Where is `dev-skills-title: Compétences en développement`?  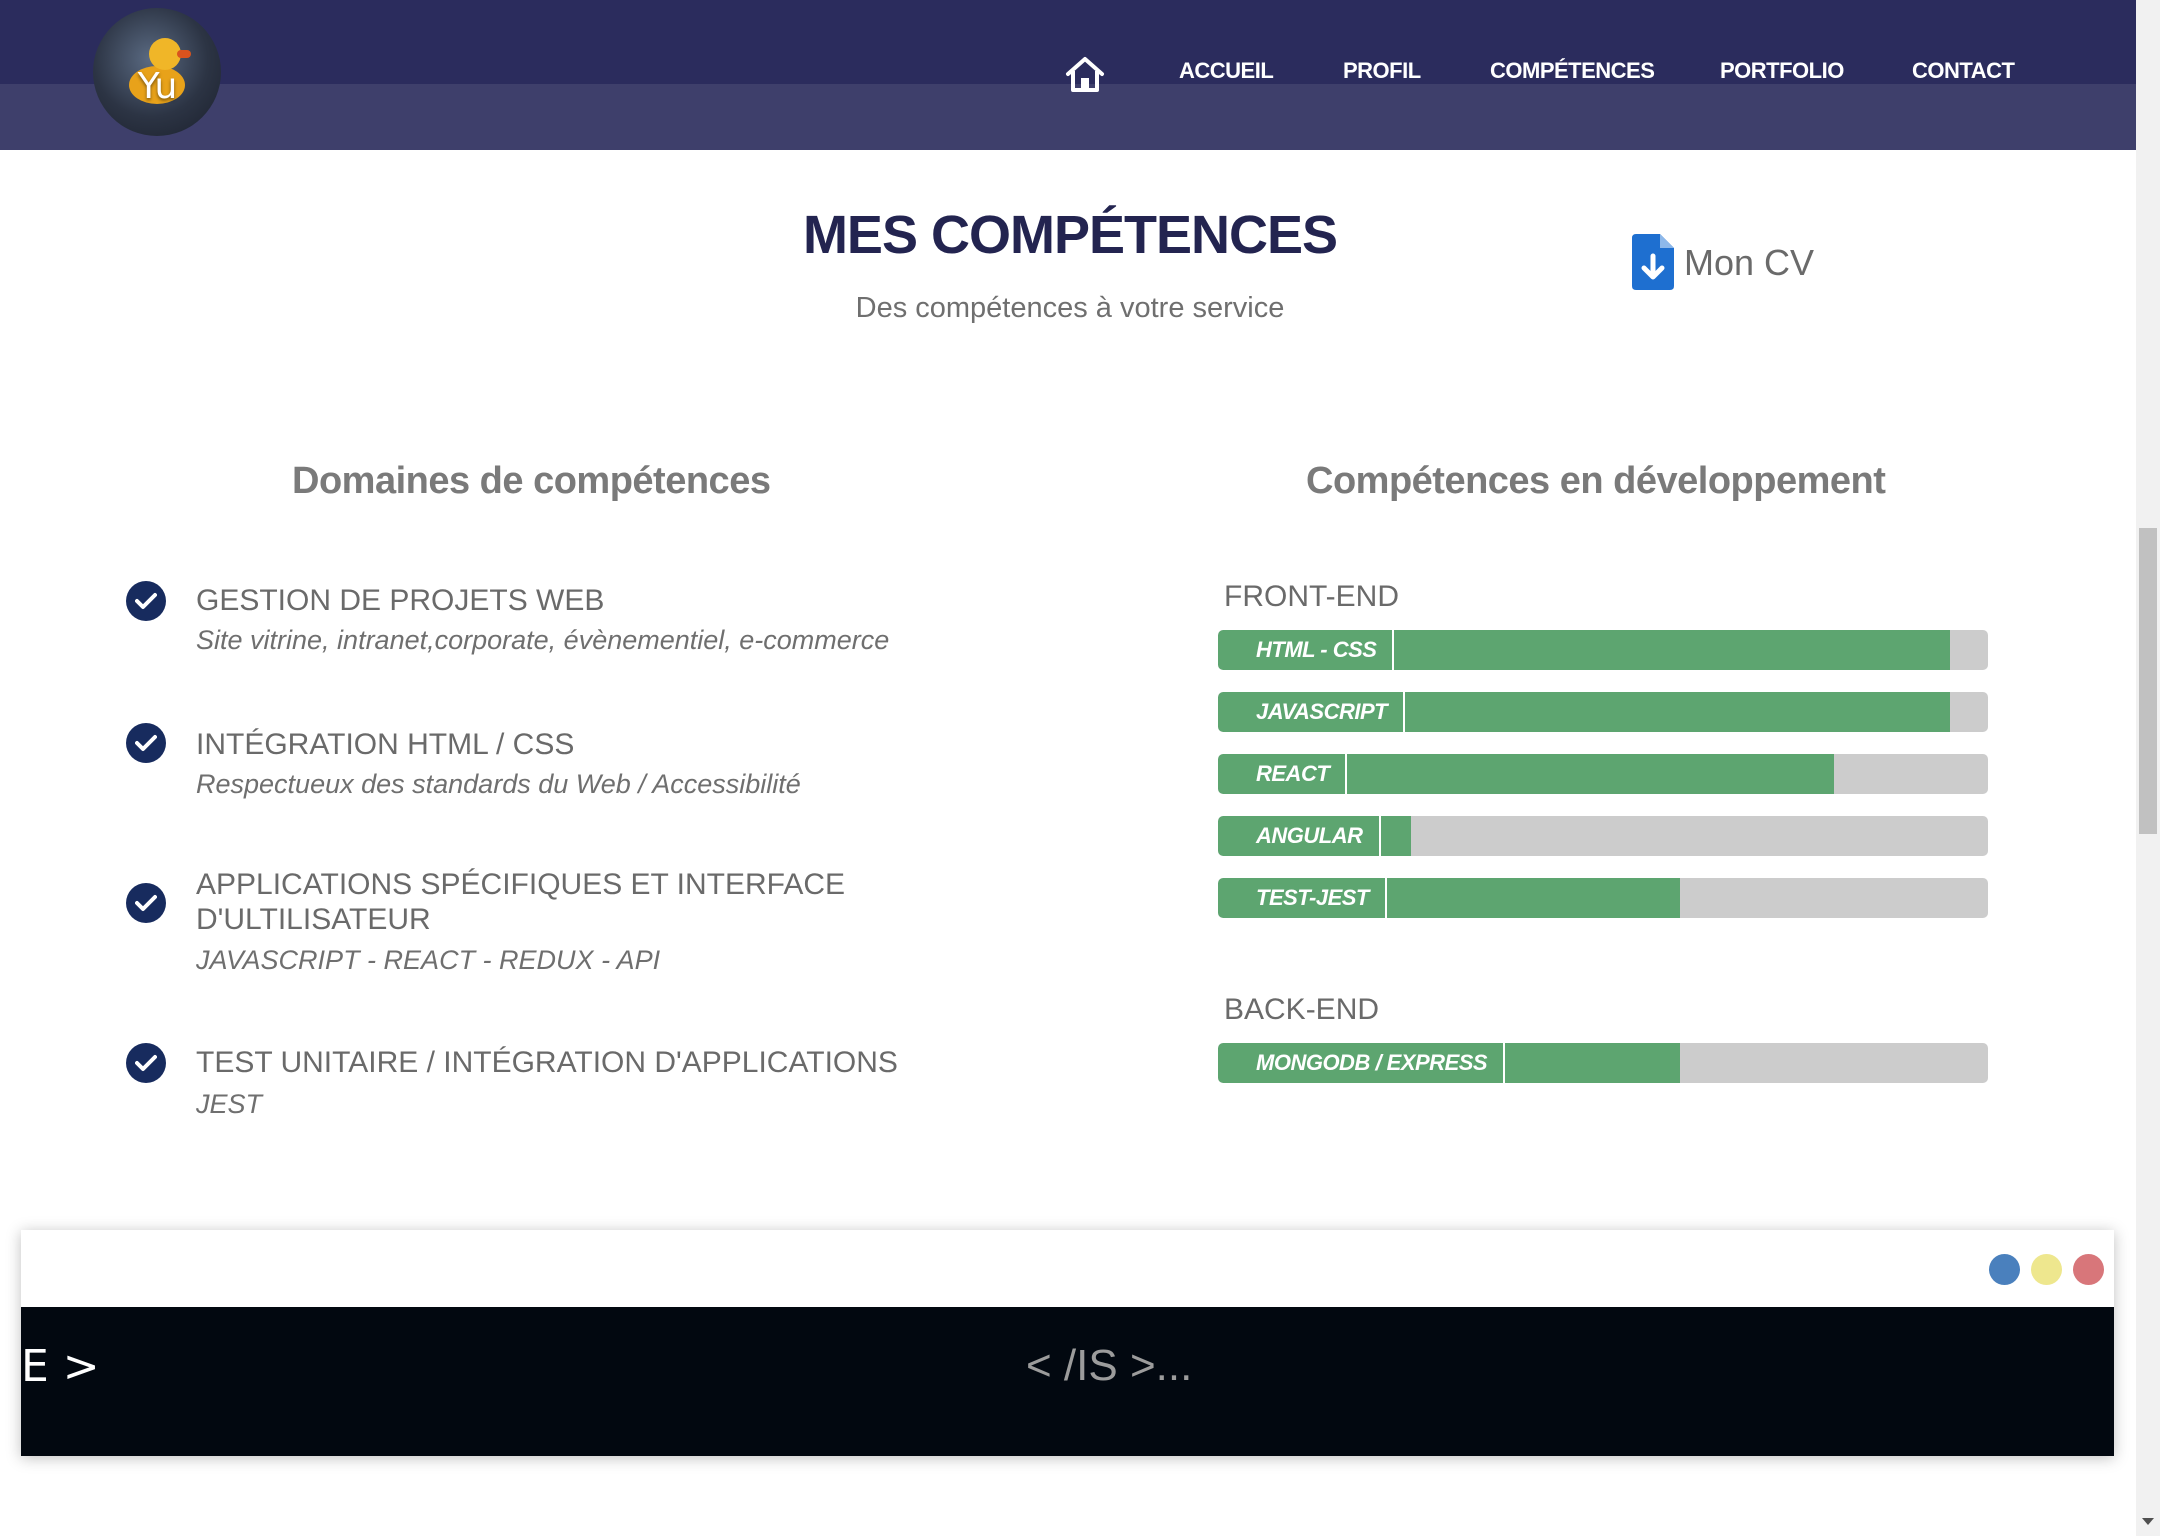 dev-skills-title: Compétences en développement is located at coordinates (1596, 481).